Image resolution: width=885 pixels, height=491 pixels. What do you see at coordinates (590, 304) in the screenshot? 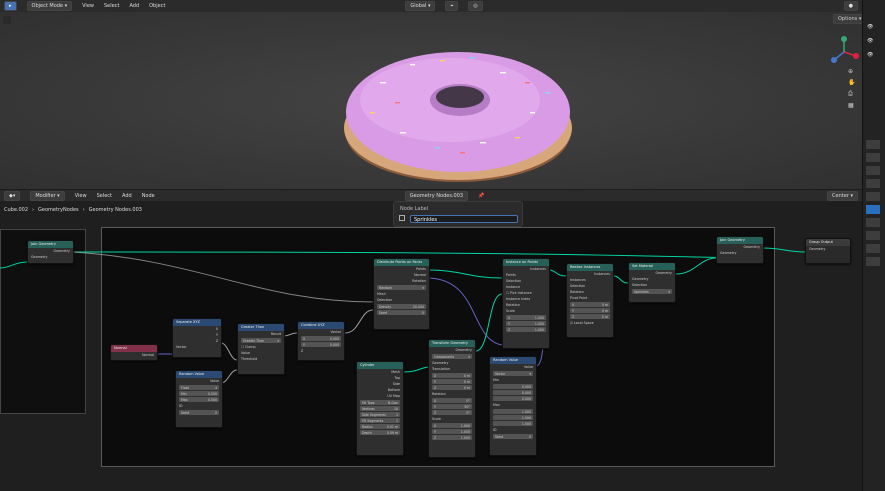
I see `pivot-x: X0 m` at bounding box center [590, 304].